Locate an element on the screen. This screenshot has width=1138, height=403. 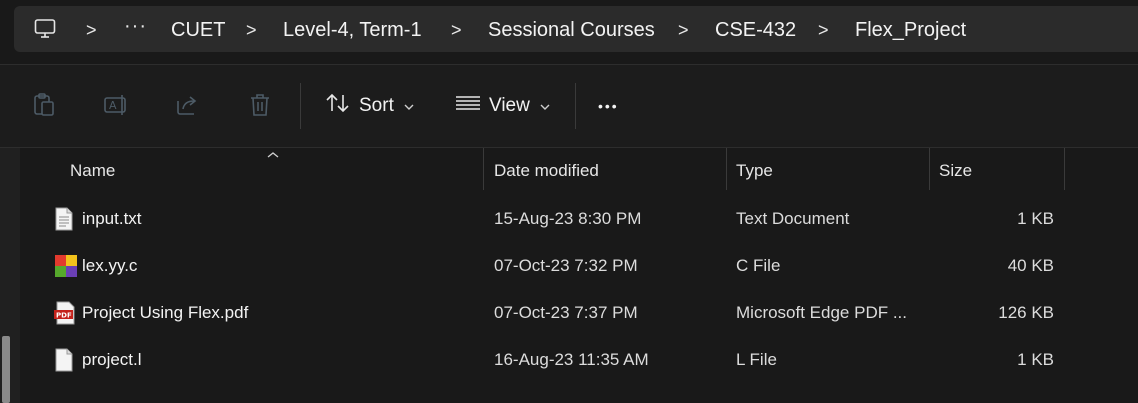
rename-icon: A is located at coordinates (117, 107).